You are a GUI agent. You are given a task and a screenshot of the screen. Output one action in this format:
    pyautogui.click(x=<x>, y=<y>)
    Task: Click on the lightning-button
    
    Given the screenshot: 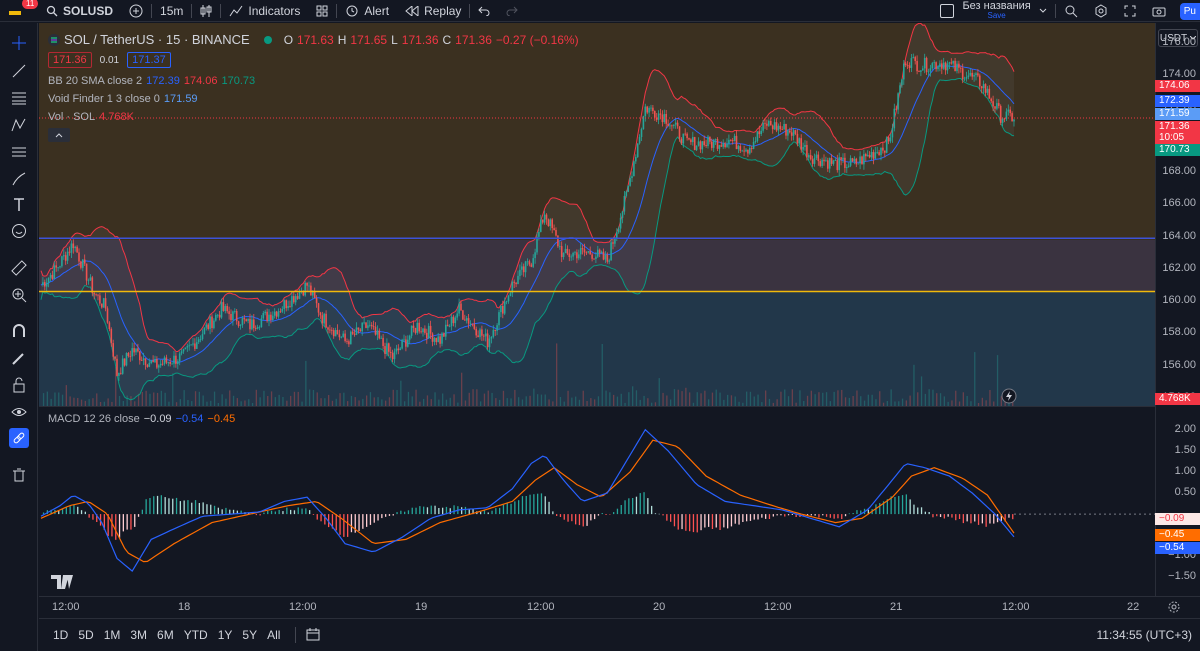 What is the action you would take?
    pyautogui.click(x=1009, y=396)
    